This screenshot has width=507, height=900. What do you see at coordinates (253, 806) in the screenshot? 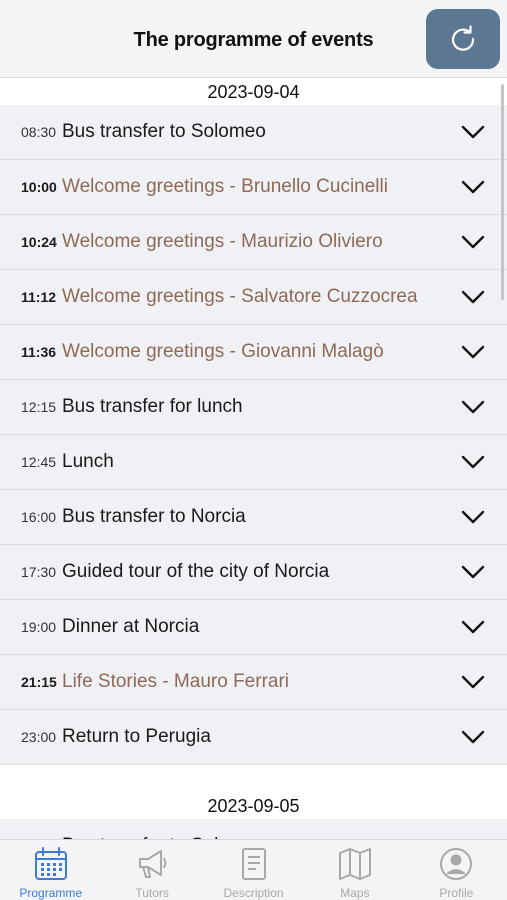
I see `date-header: 2023-09-05` at bounding box center [253, 806].